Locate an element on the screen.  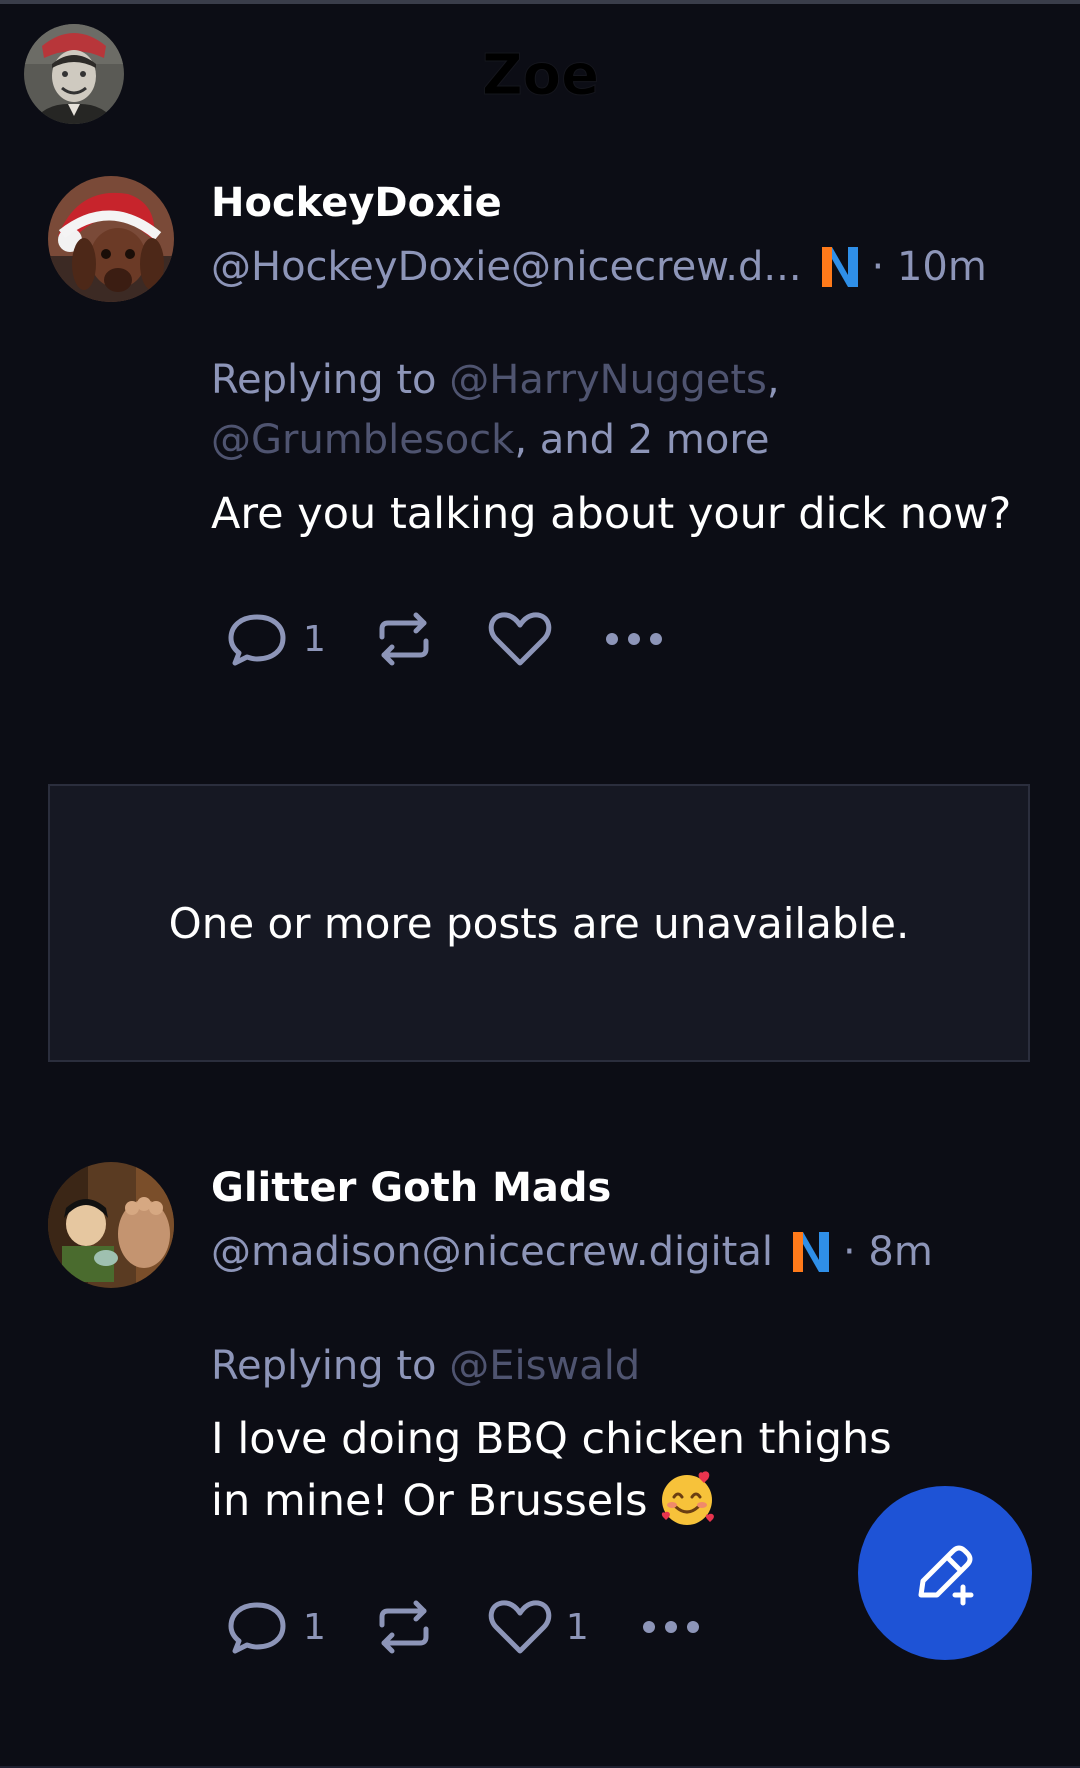
post-actions: 1 is located at coordinates (444, 639).